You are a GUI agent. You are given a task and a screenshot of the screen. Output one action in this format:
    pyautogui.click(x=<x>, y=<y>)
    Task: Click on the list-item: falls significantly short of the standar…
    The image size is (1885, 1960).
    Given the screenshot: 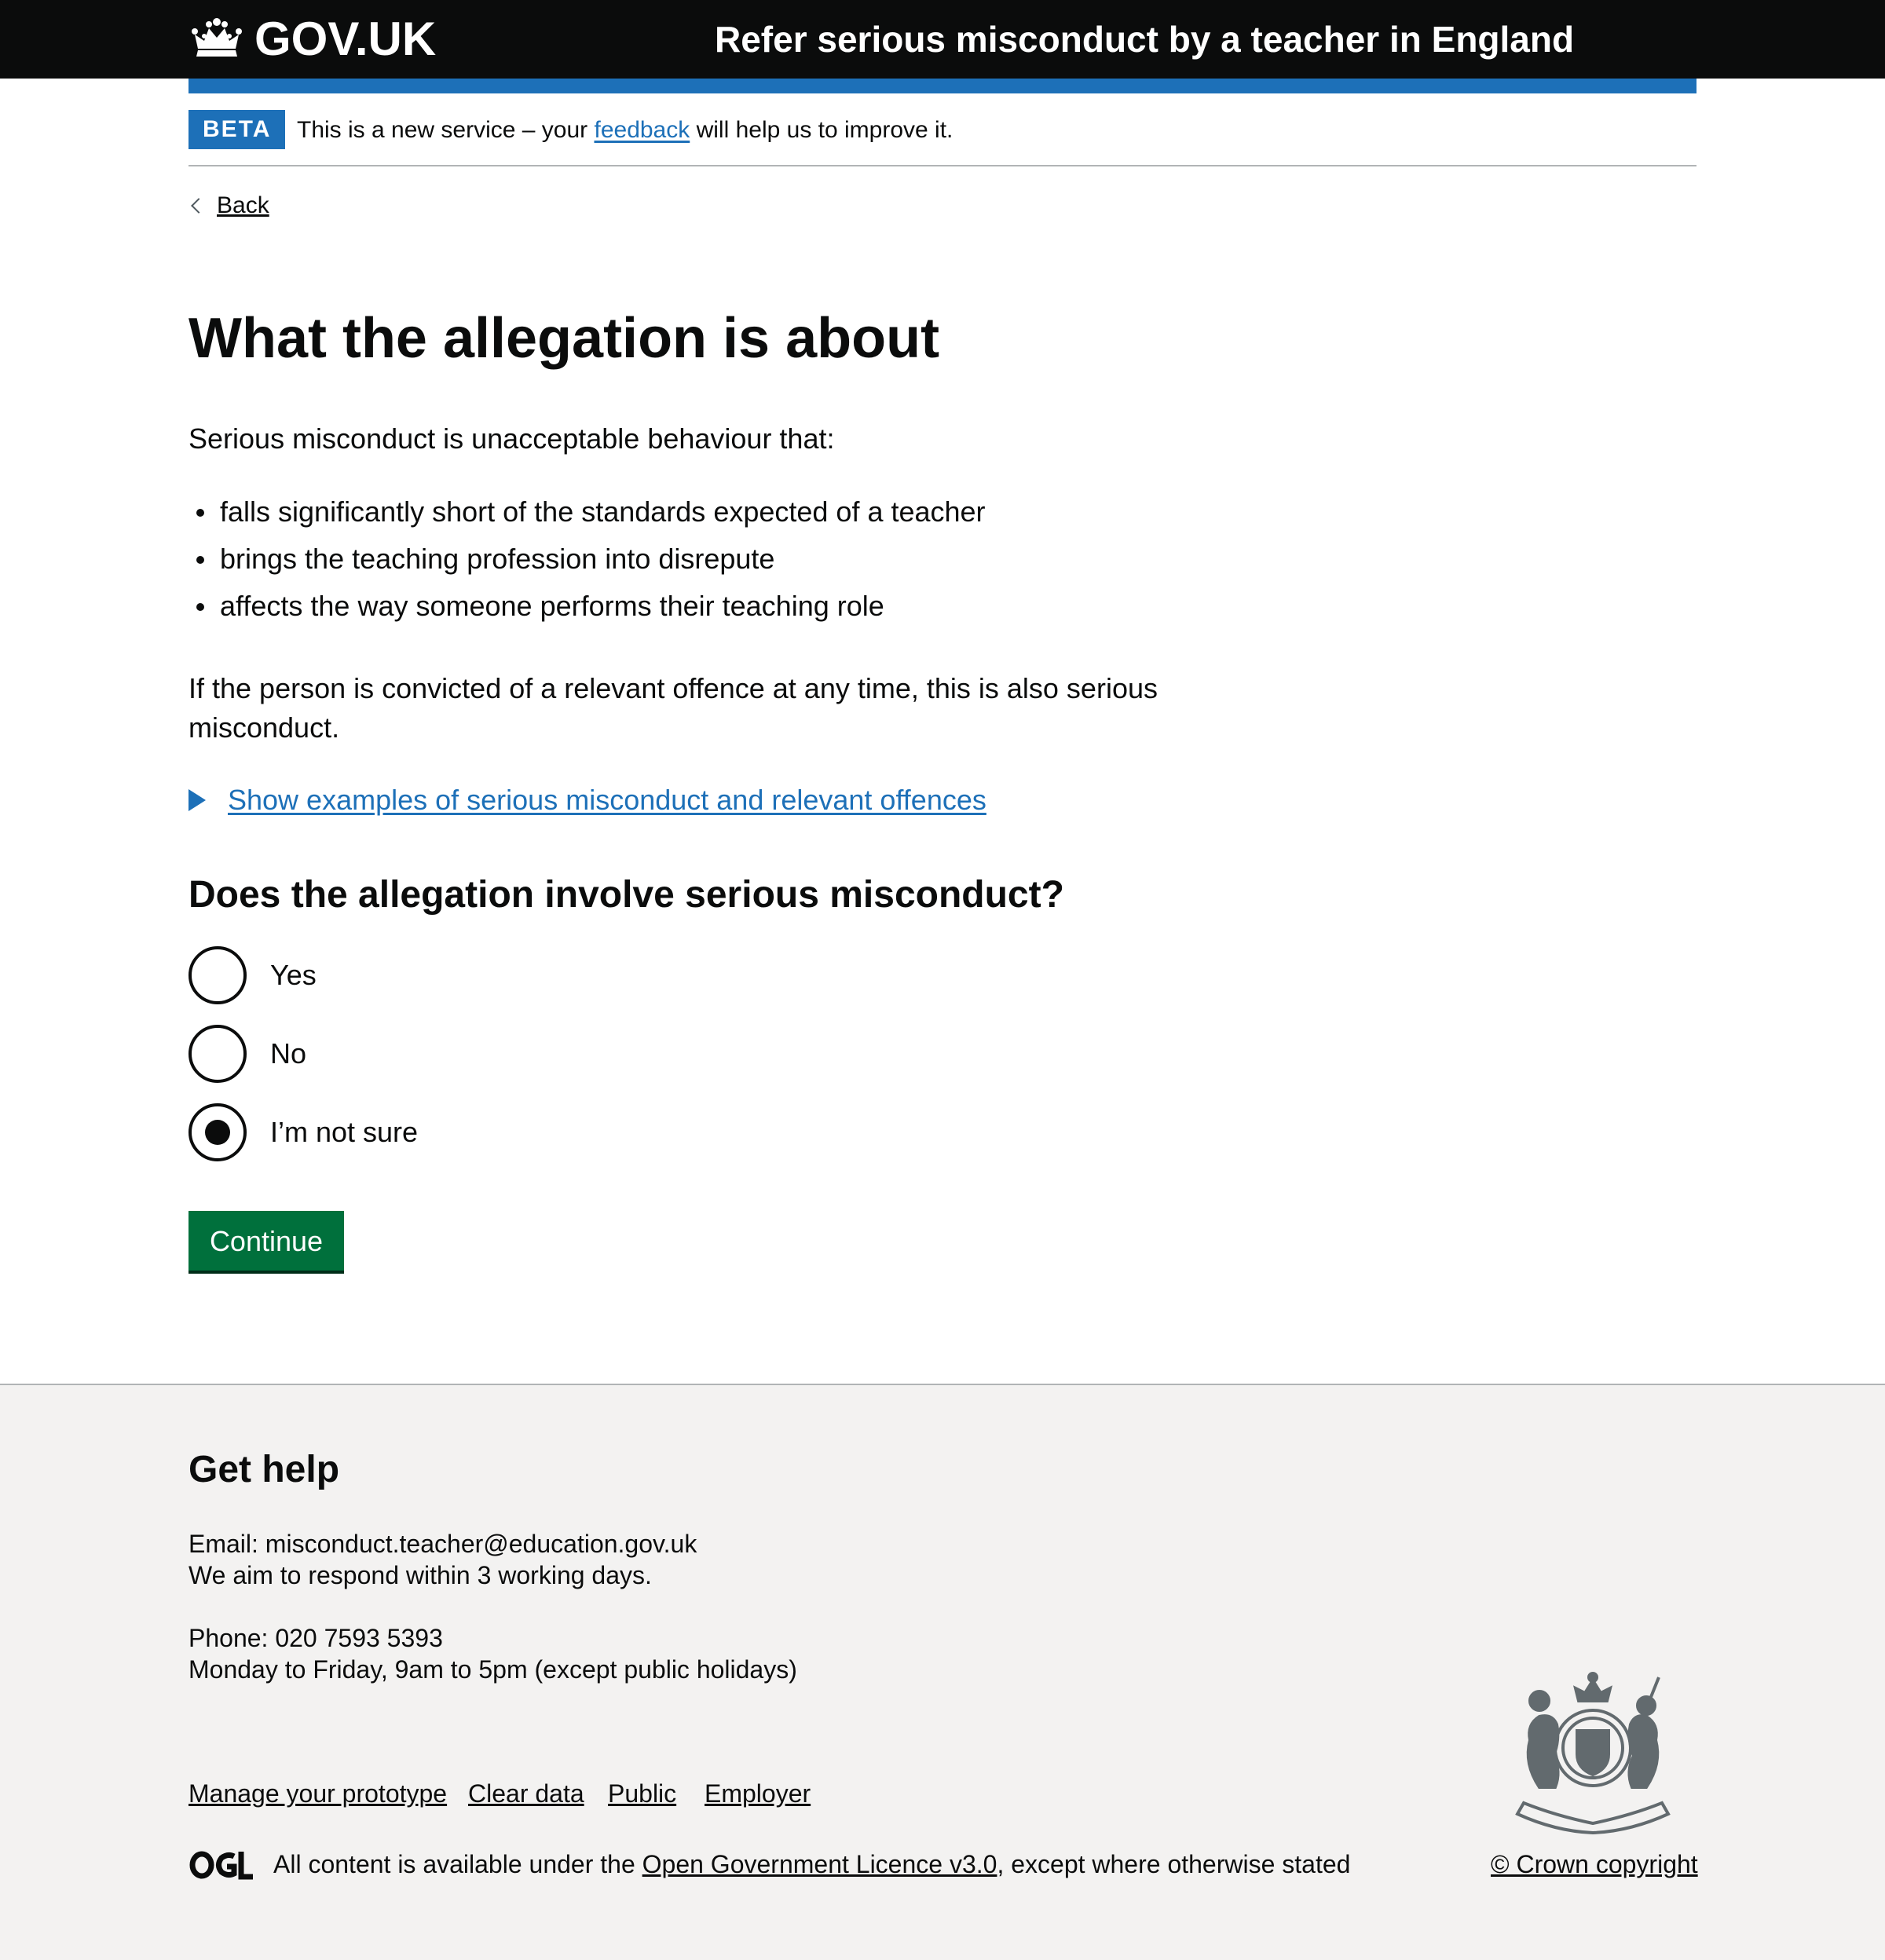 What is the action you would take?
    pyautogui.click(x=587, y=512)
    